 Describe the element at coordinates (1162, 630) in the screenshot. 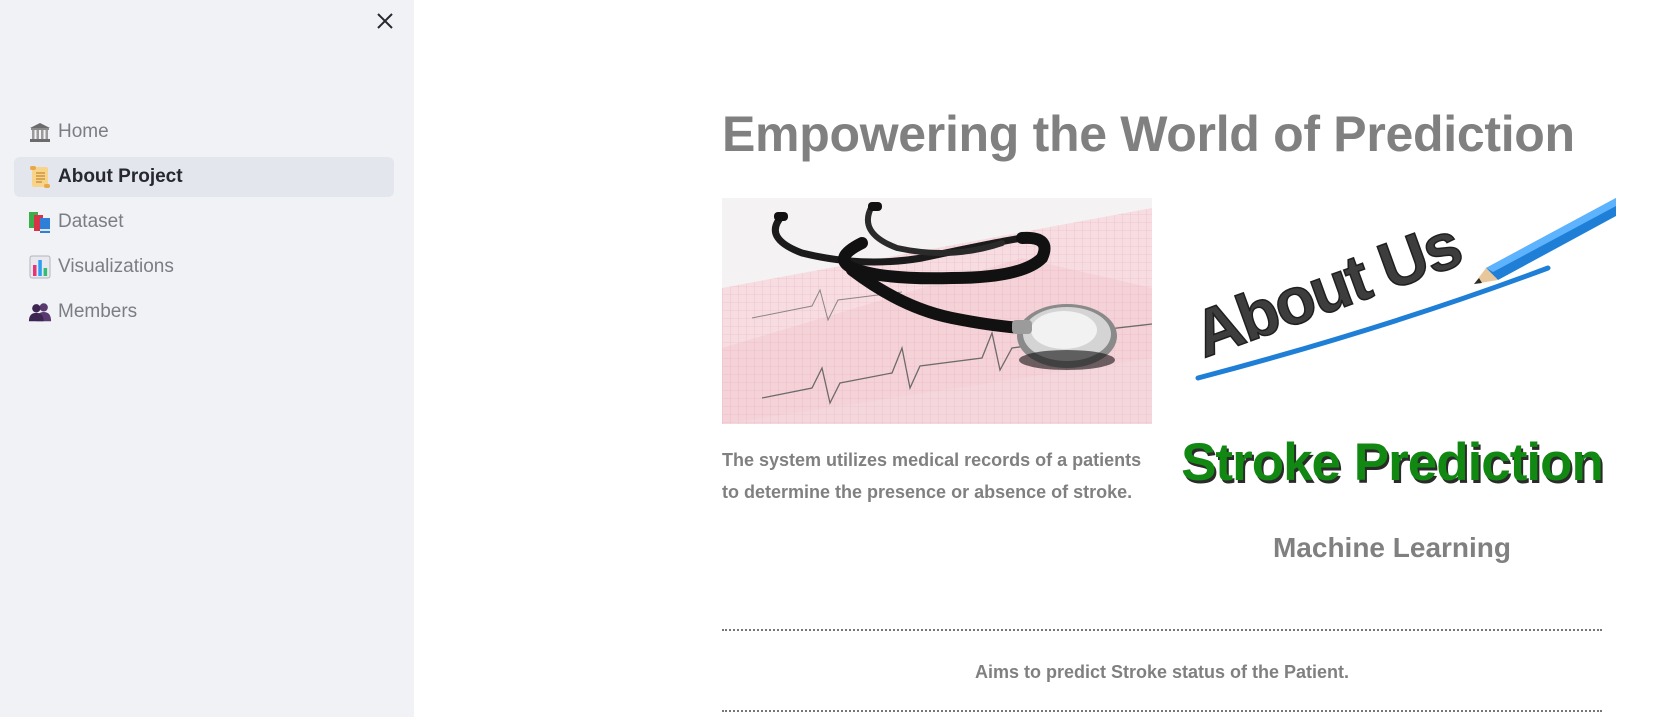

I see `divider-top` at that location.